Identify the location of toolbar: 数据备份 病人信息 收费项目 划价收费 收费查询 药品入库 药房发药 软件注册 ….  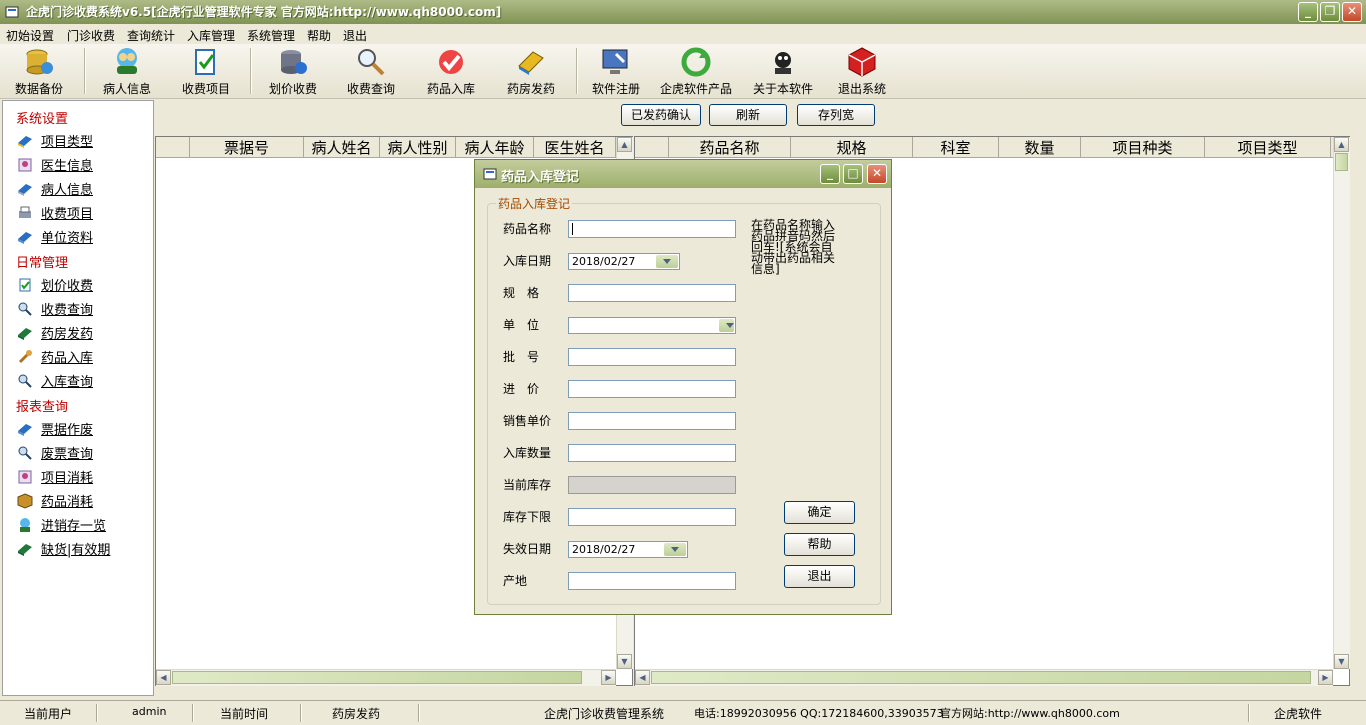
(683, 71).